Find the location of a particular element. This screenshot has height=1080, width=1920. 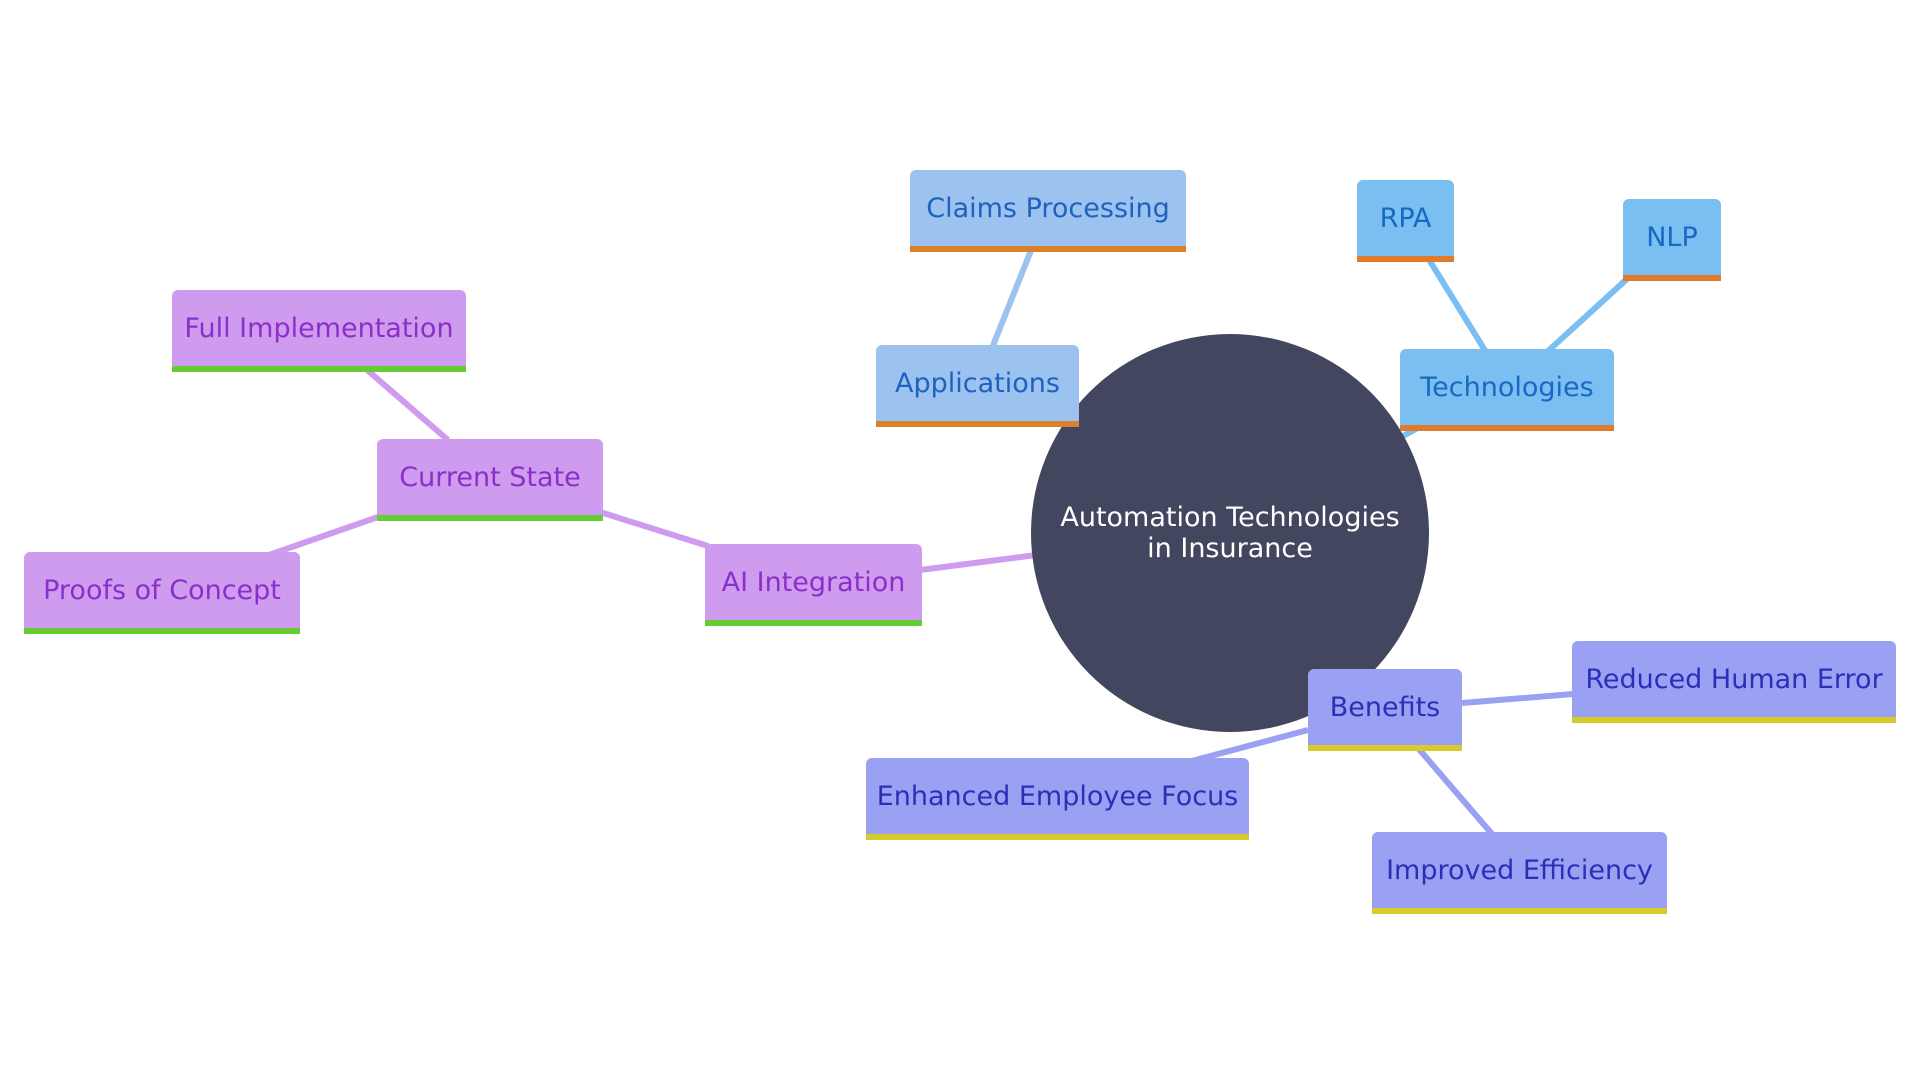

node-reduced-human-error: Reduced Human Error is located at coordinates (1734, 682).